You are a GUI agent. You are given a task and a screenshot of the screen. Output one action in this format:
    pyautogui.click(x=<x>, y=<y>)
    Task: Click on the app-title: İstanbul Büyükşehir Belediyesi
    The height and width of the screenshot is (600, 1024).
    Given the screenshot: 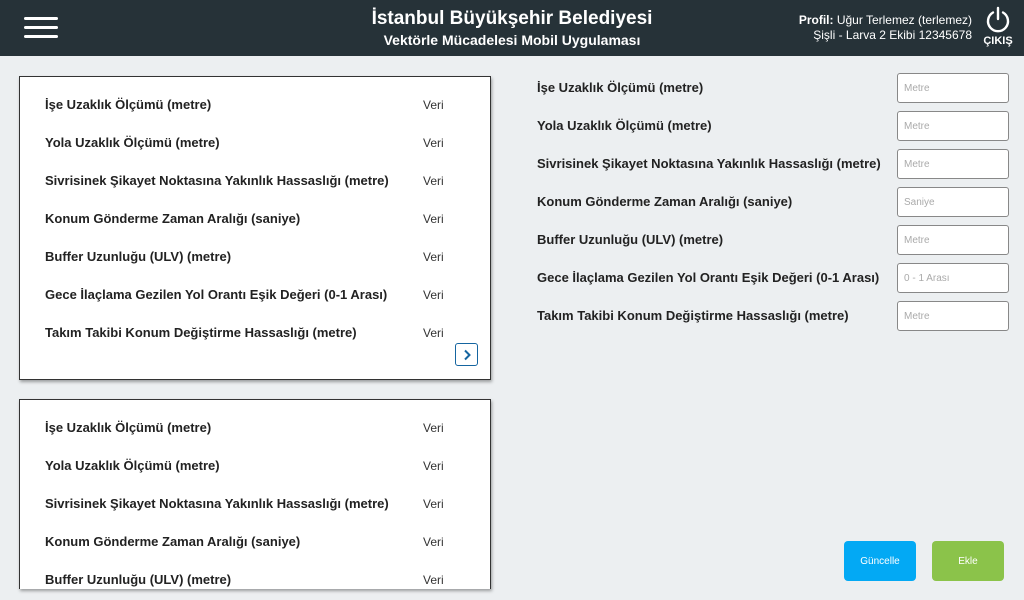 What is the action you would take?
    pyautogui.click(x=512, y=18)
    